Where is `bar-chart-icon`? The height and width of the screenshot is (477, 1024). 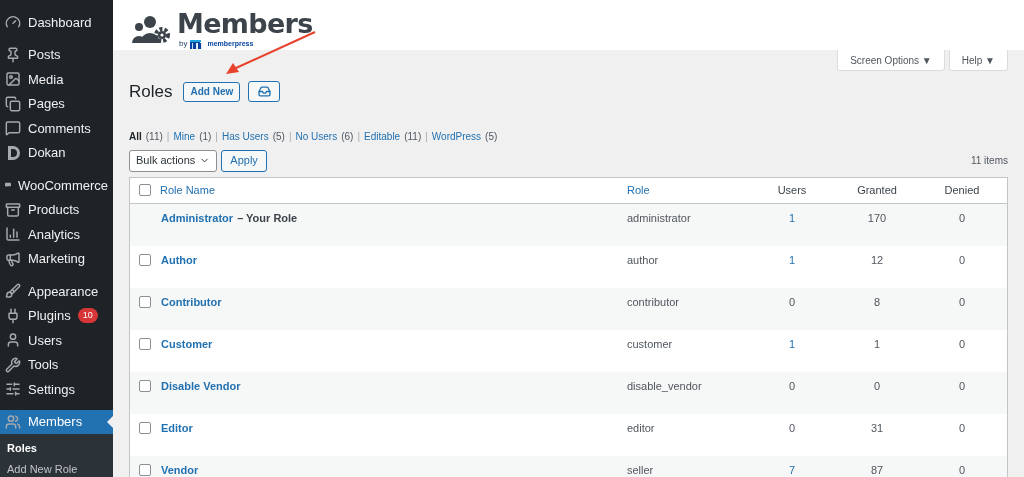
bar-chart-icon is located at coordinates (13, 234).